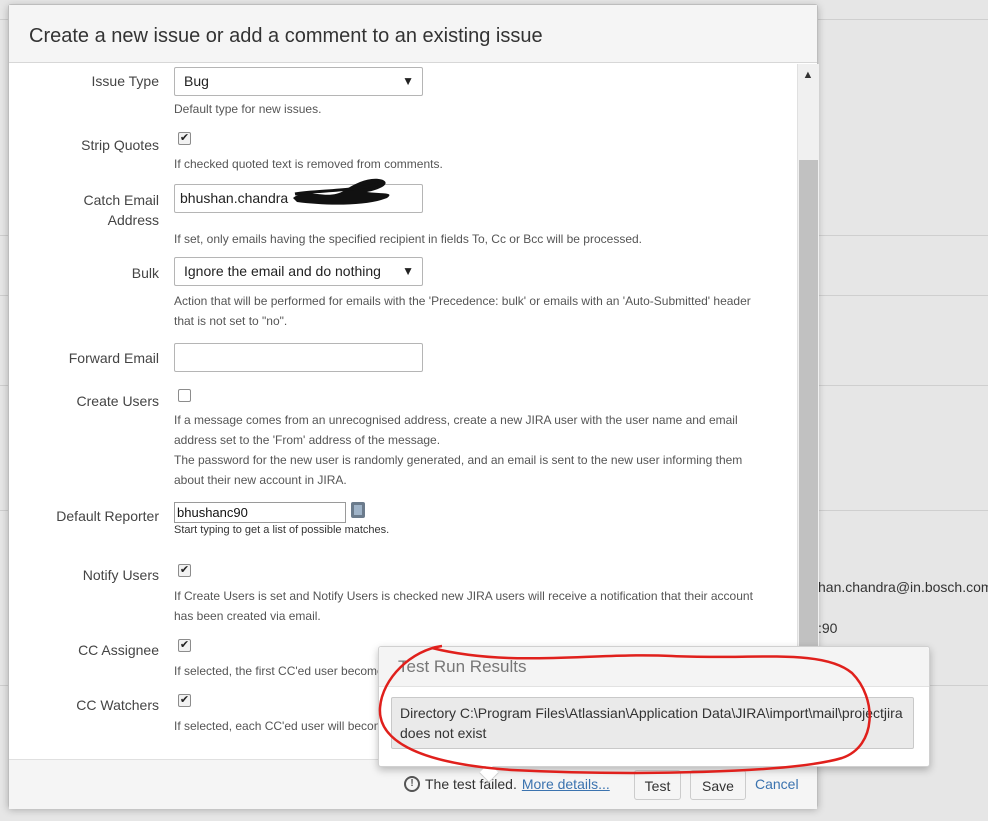 This screenshot has height=821, width=988. Describe the element at coordinates (777, 784) in the screenshot. I see `cancel-link: Cancel` at that location.